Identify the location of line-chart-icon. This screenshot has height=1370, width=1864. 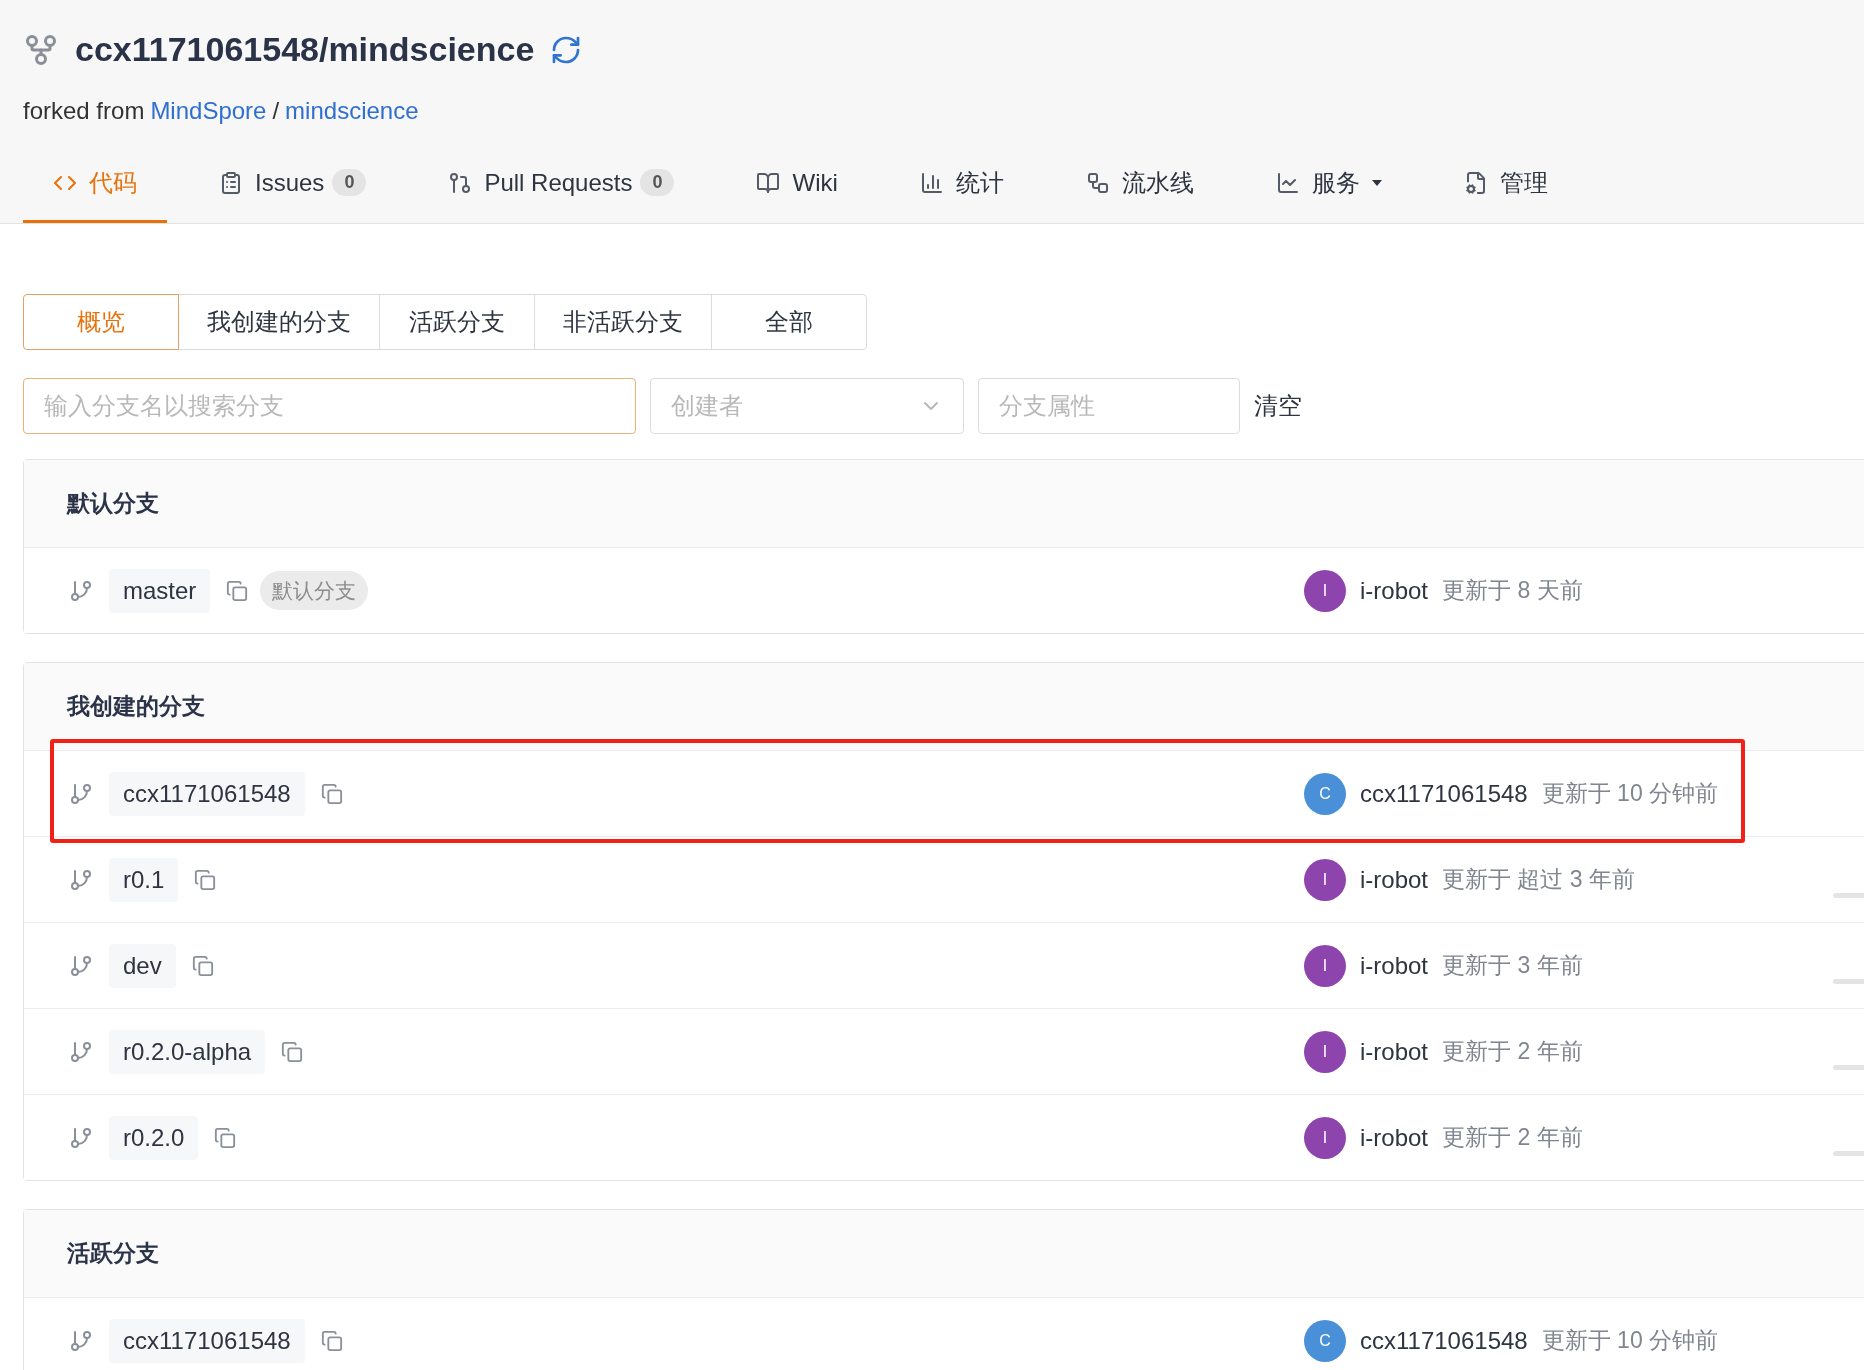
(1287, 182).